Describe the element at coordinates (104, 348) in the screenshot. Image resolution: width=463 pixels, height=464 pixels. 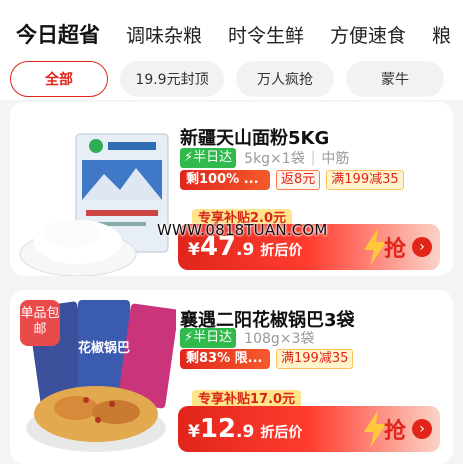
I see `package-art-text: 花椒锅巴` at that location.